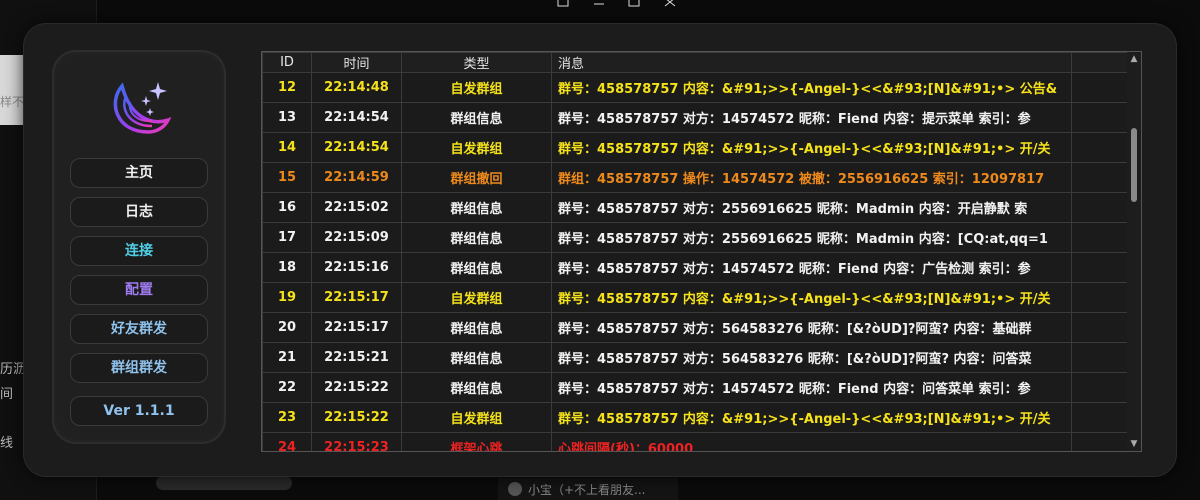  Describe the element at coordinates (287, 207) in the screenshot. I see `log-id-cell: 16` at that location.